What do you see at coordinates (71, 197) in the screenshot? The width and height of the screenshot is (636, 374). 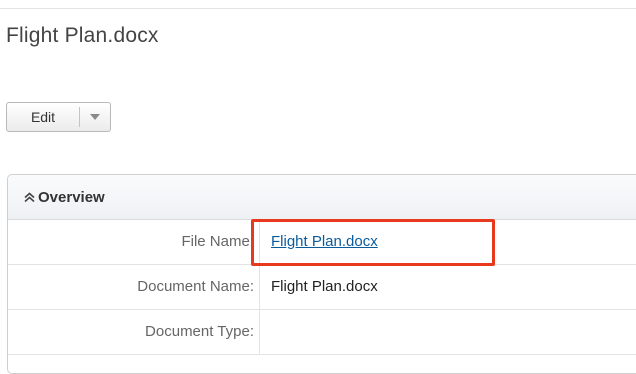 I see `overview-panel-title: Overview` at bounding box center [71, 197].